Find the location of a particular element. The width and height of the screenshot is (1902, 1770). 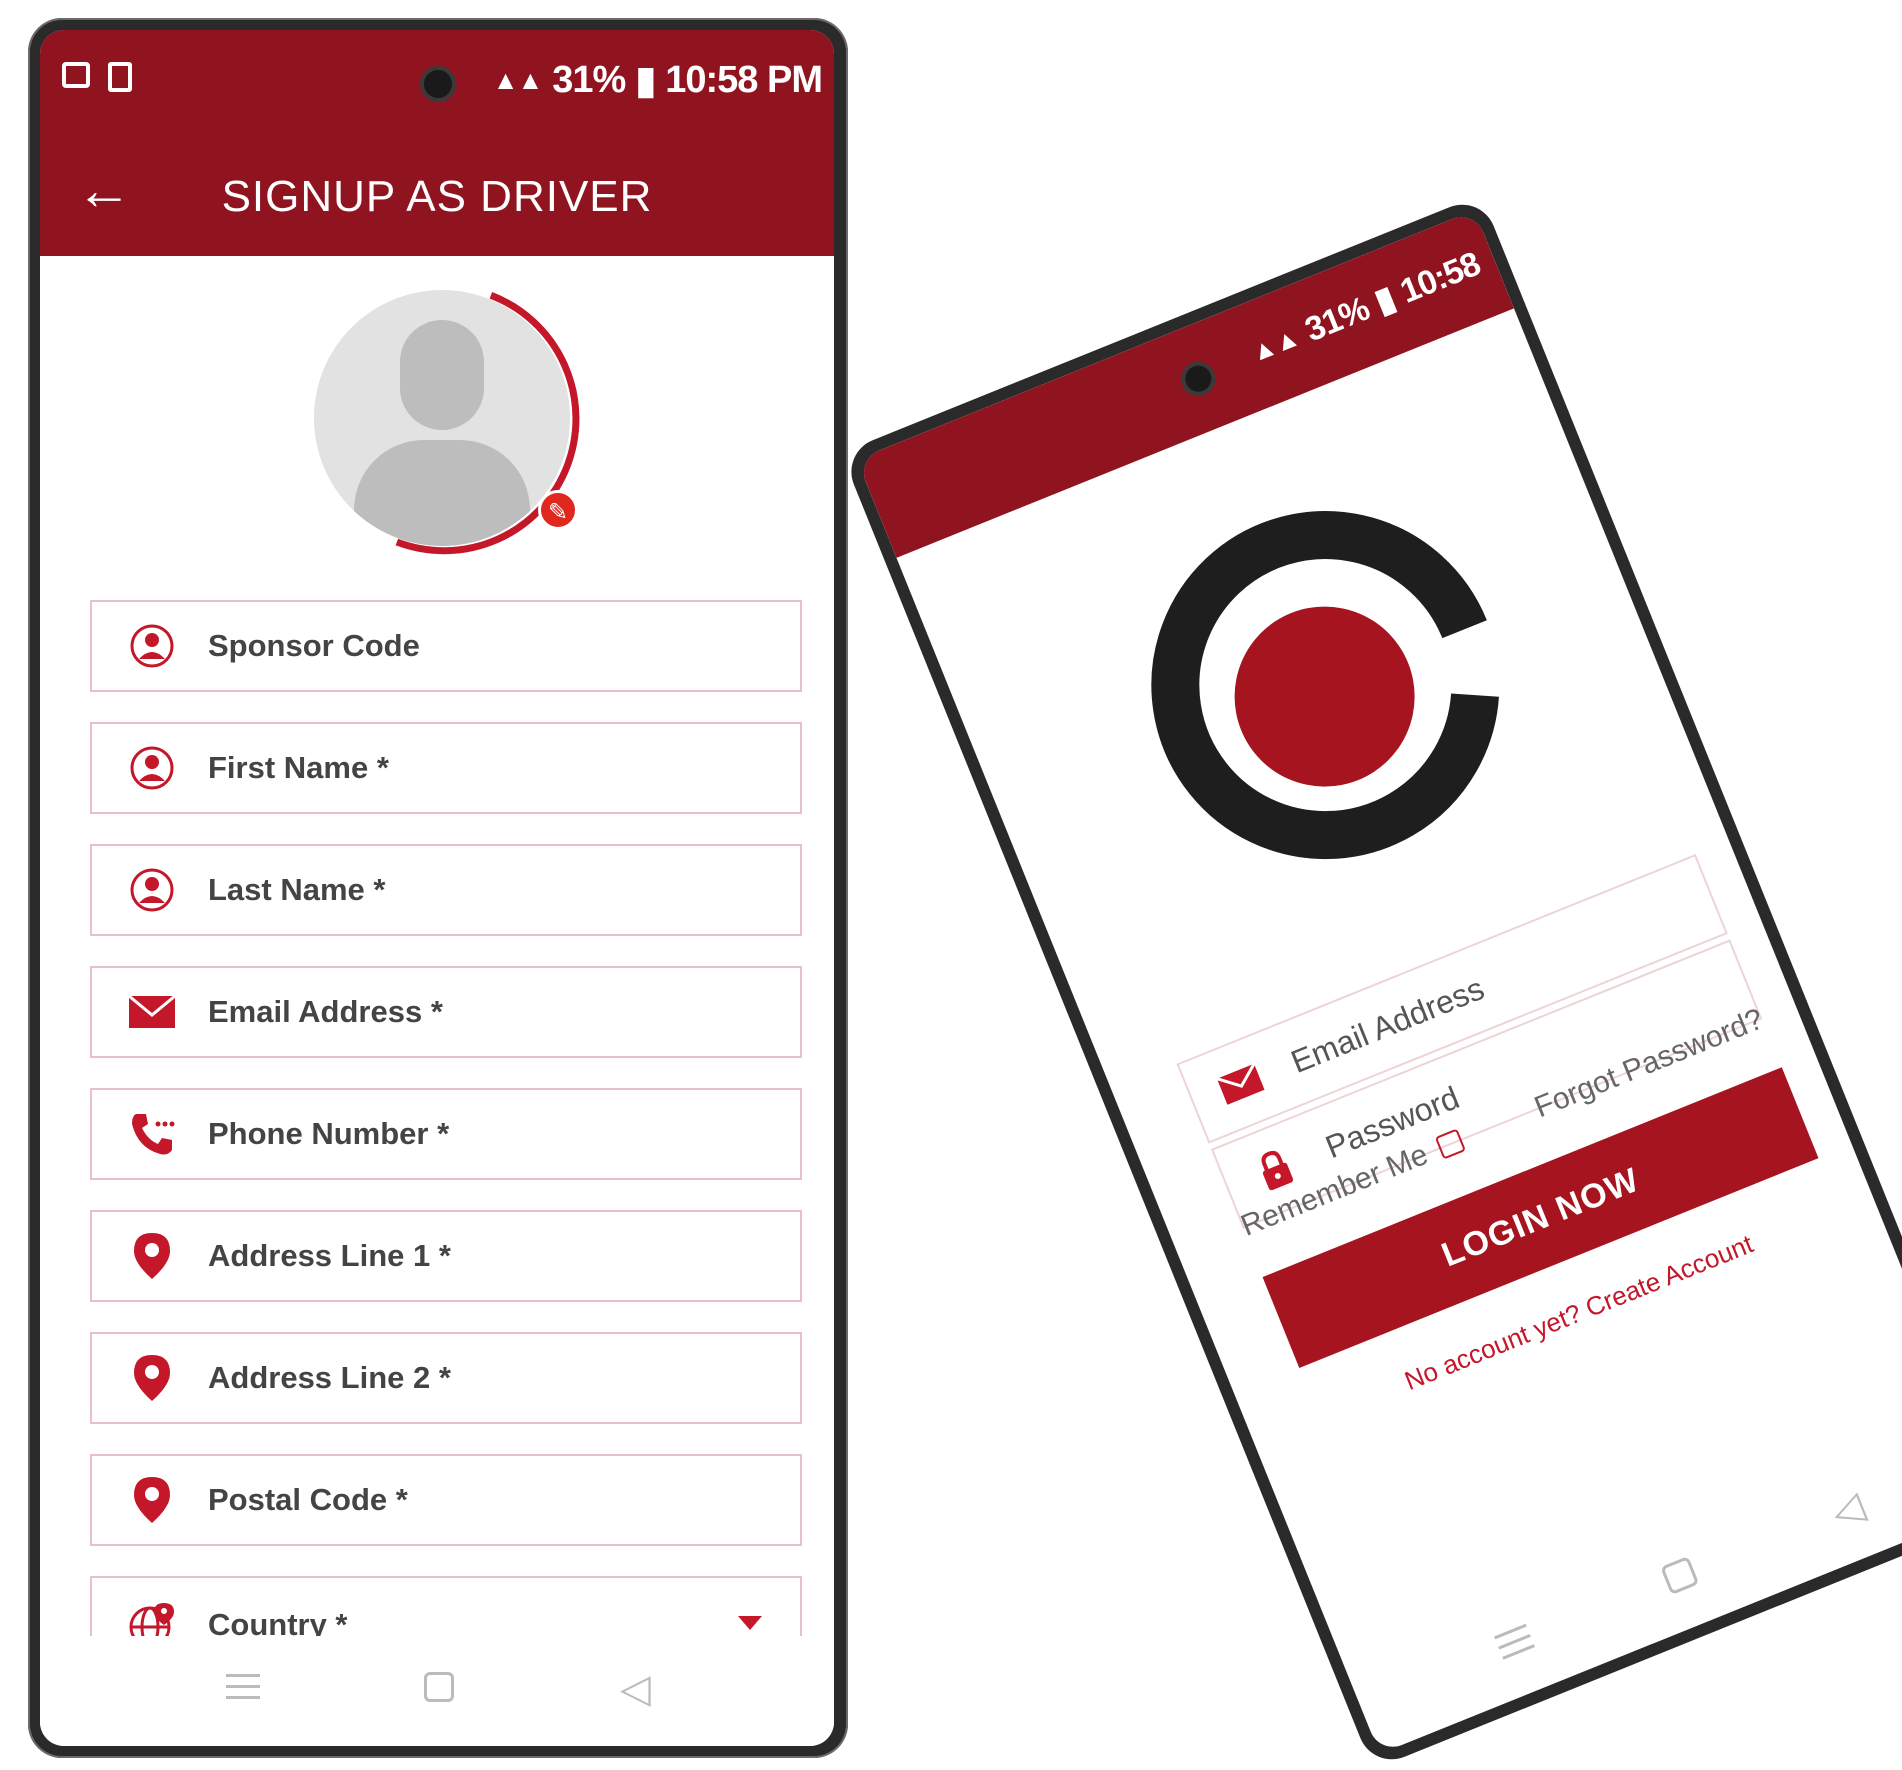

time-text: 10:58 is located at coordinates (1440, 277).